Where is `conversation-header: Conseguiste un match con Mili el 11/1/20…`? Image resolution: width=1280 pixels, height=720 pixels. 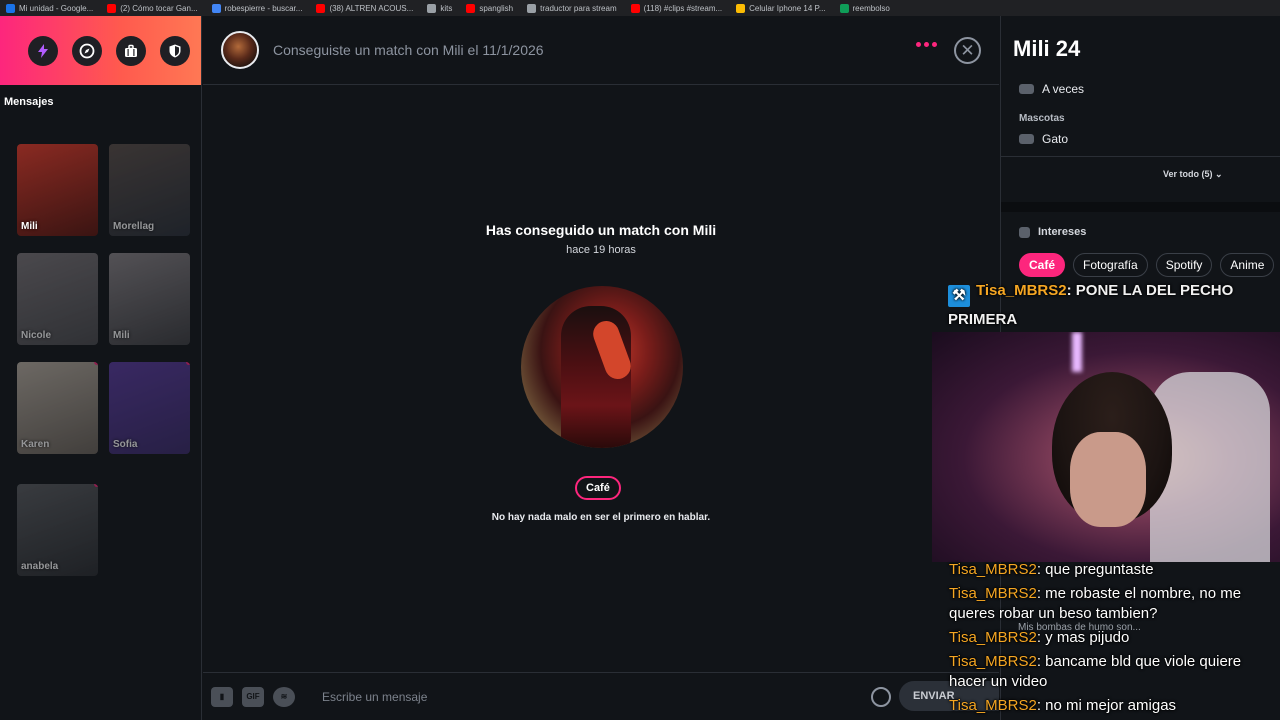 conversation-header: Conseguiste un match con Mili el 11/1/20… is located at coordinates (601, 50).